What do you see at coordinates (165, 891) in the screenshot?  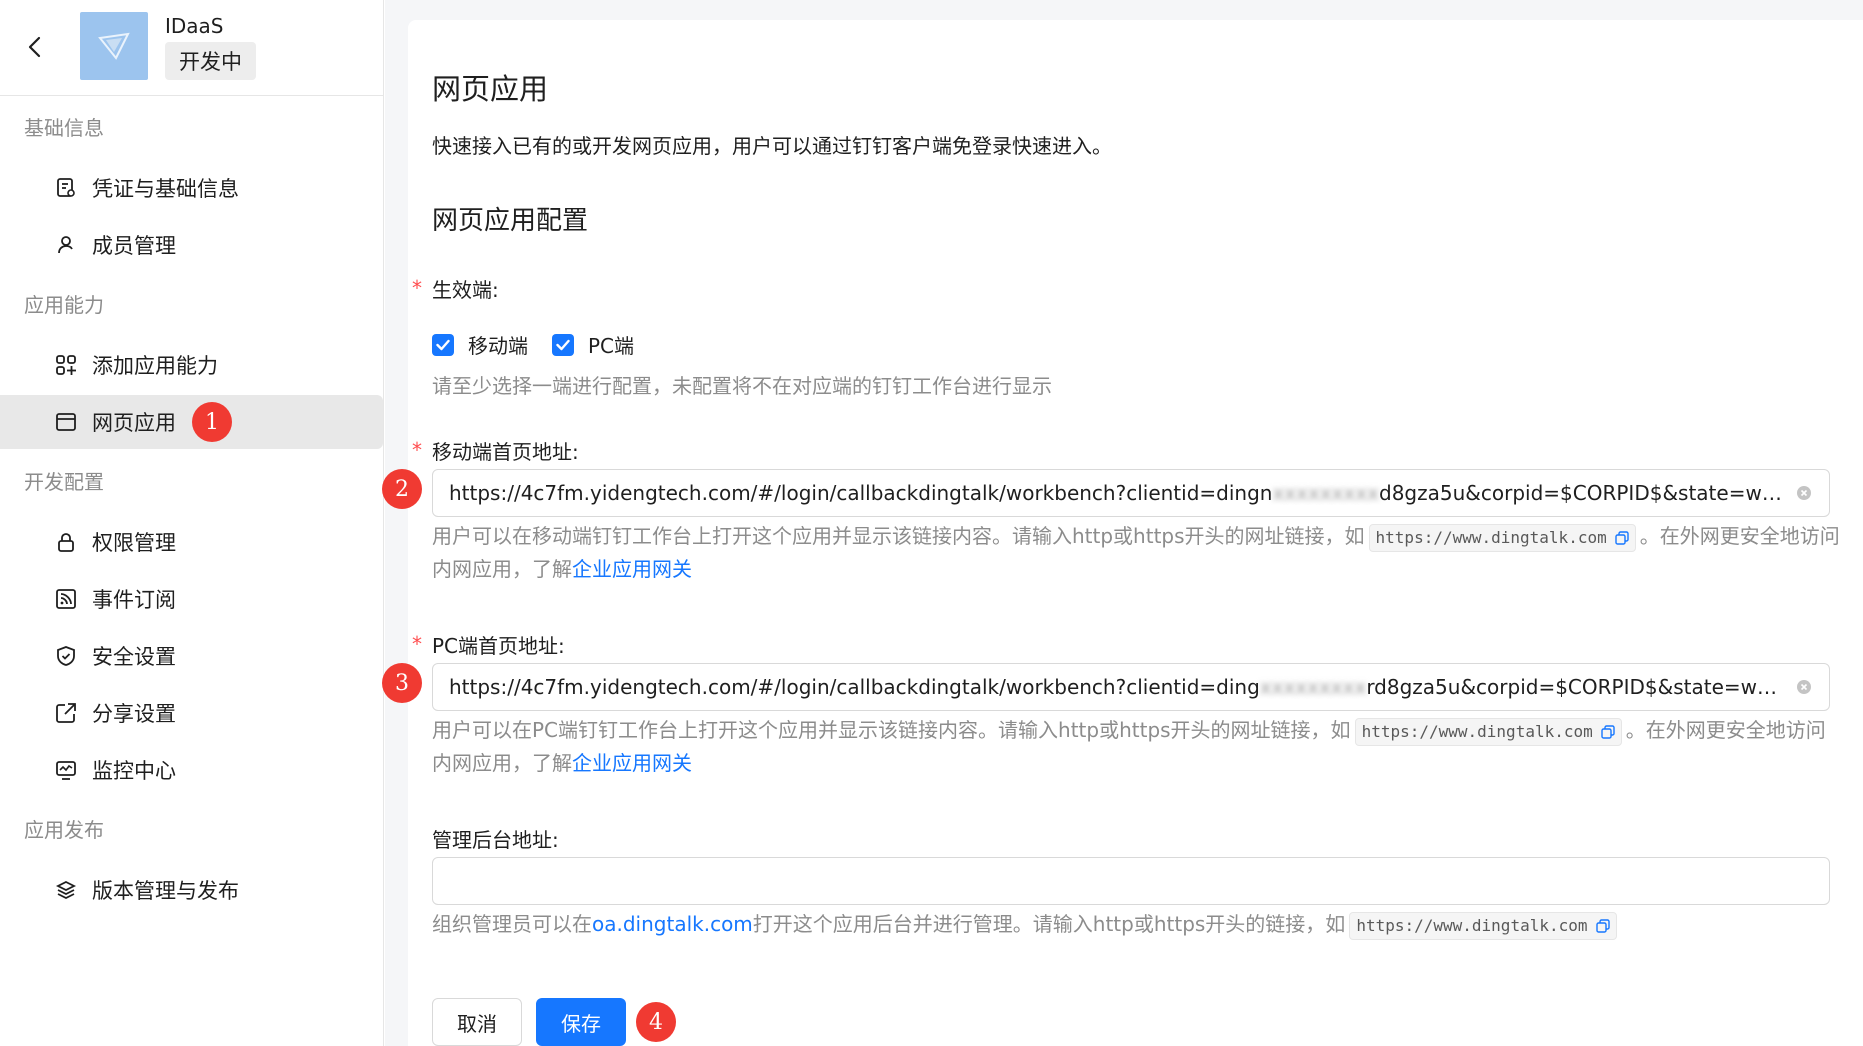 I see `sidebar-item-label: 版本管理与发布` at bounding box center [165, 891].